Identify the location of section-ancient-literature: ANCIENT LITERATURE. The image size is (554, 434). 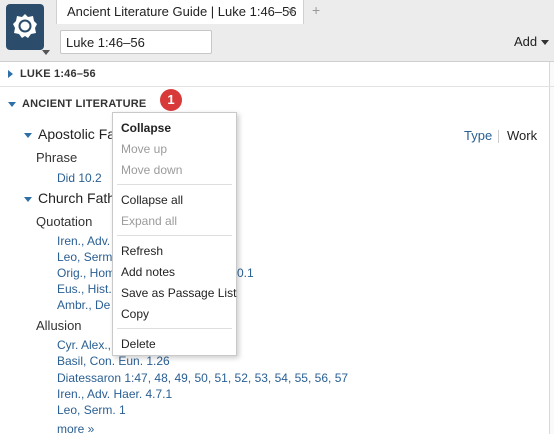
(77, 104).